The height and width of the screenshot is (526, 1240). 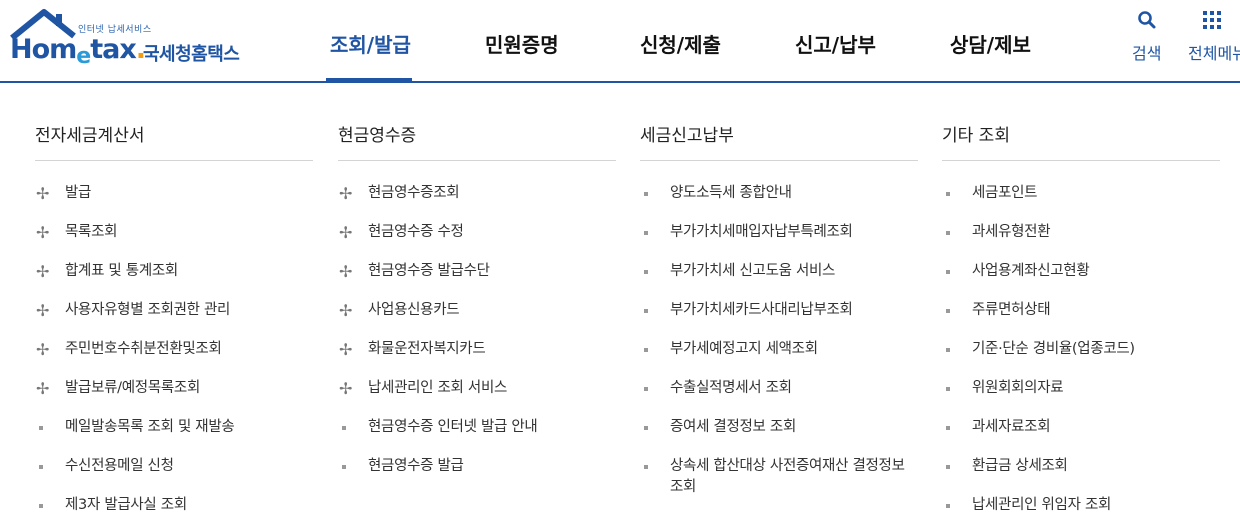 I want to click on menu-item-label: 주류면허상태, so click(x=1011, y=310).